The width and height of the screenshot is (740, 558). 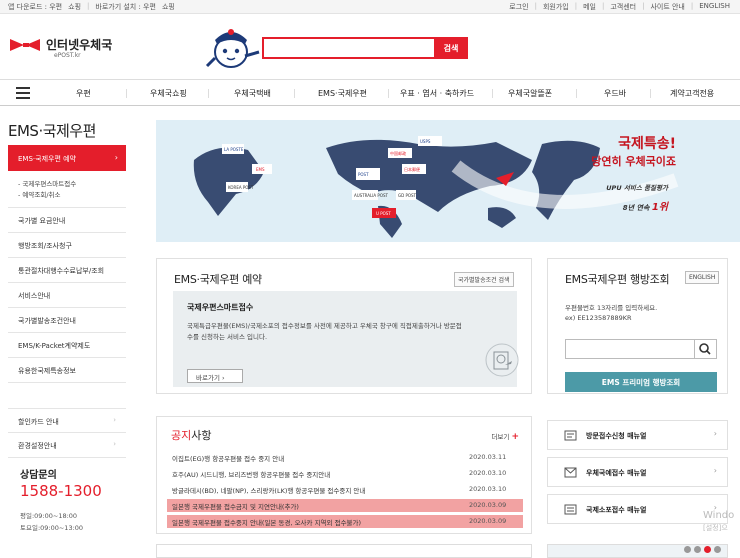 What do you see at coordinates (611, 308) in the screenshot?
I see `tracking-help-line: 우편물번호 13자리를 입력하세요.` at bounding box center [611, 308].